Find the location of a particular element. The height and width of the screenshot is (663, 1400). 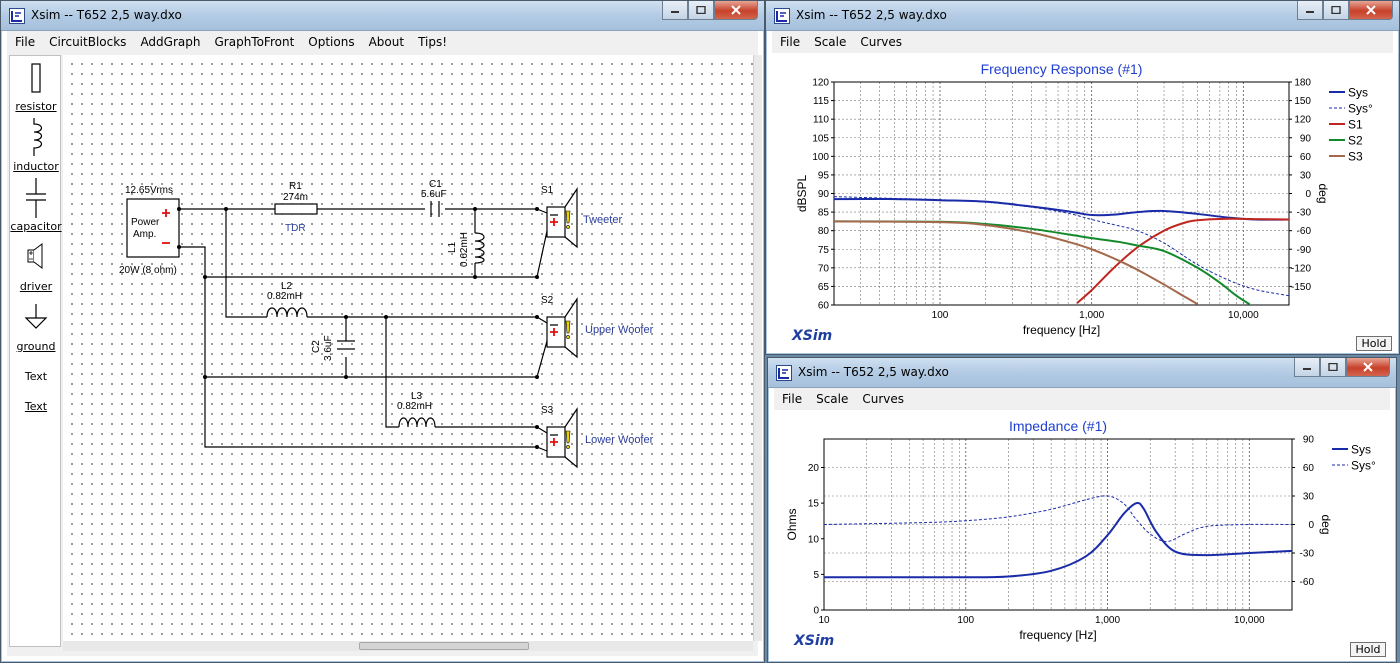

palette-ground: ground is located at coordinates (36, 346).